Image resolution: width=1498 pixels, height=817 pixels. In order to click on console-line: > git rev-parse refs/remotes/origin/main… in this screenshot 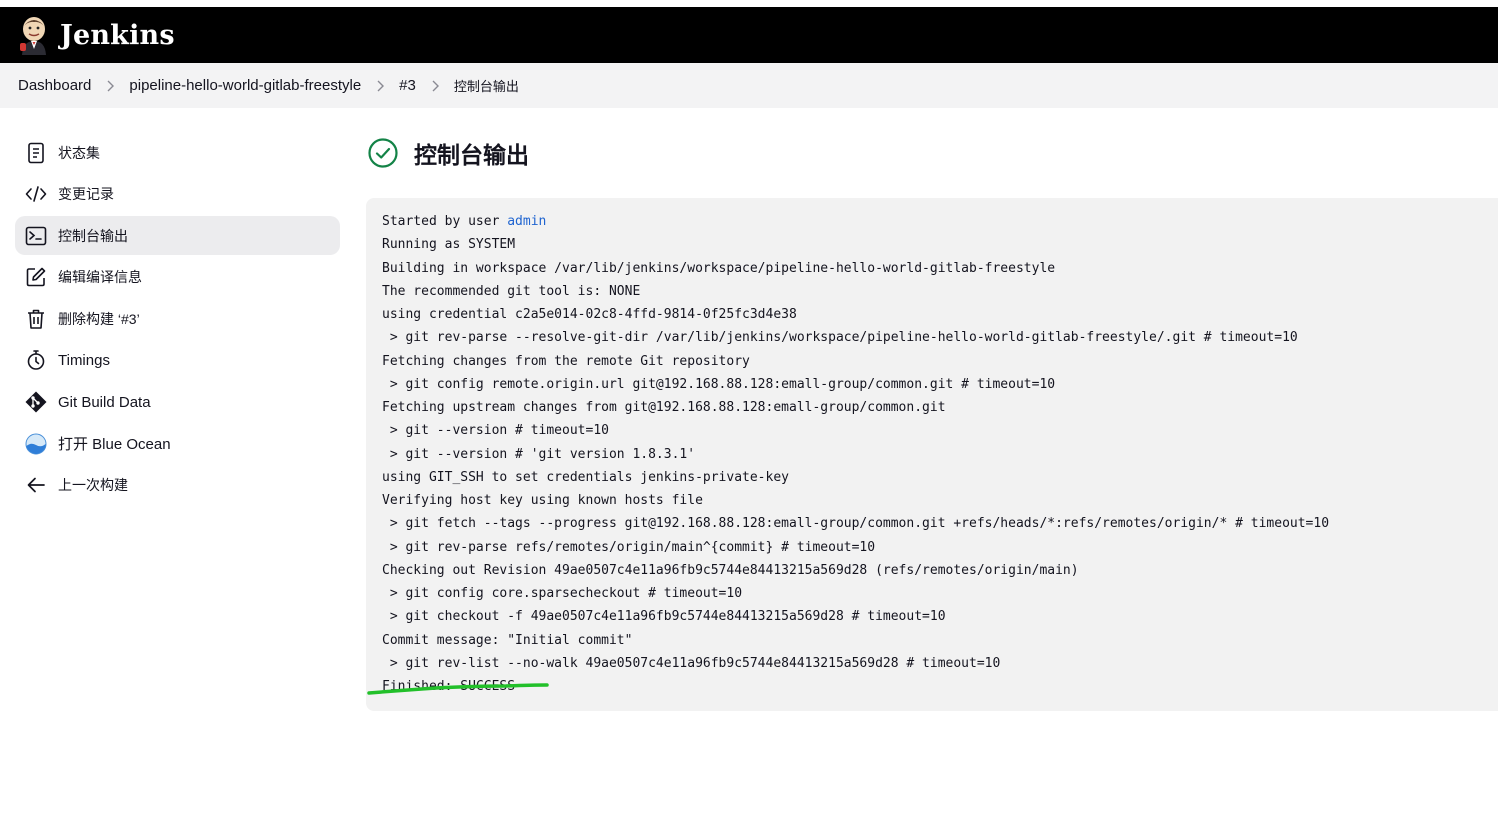, I will do `click(629, 547)`.